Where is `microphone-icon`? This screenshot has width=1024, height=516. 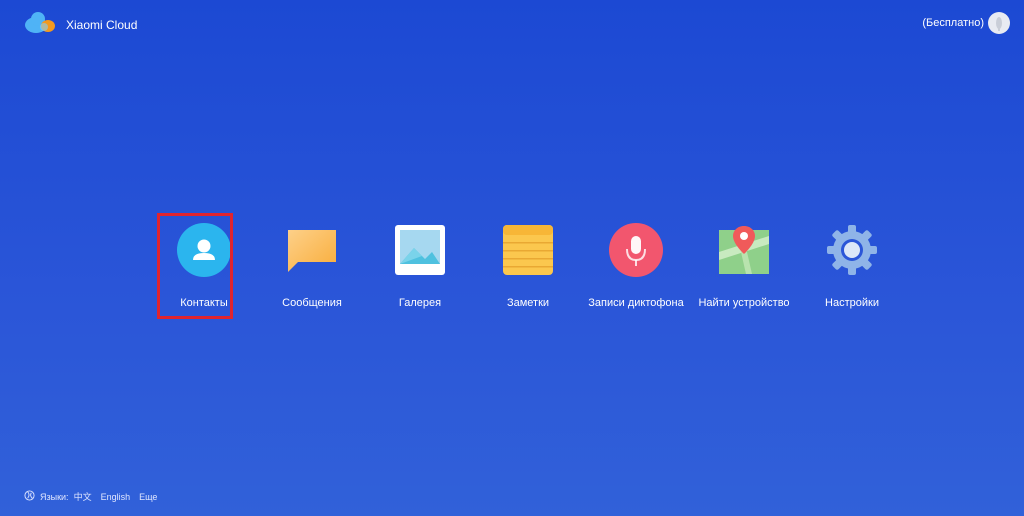
microphone-icon is located at coordinates (636, 250).